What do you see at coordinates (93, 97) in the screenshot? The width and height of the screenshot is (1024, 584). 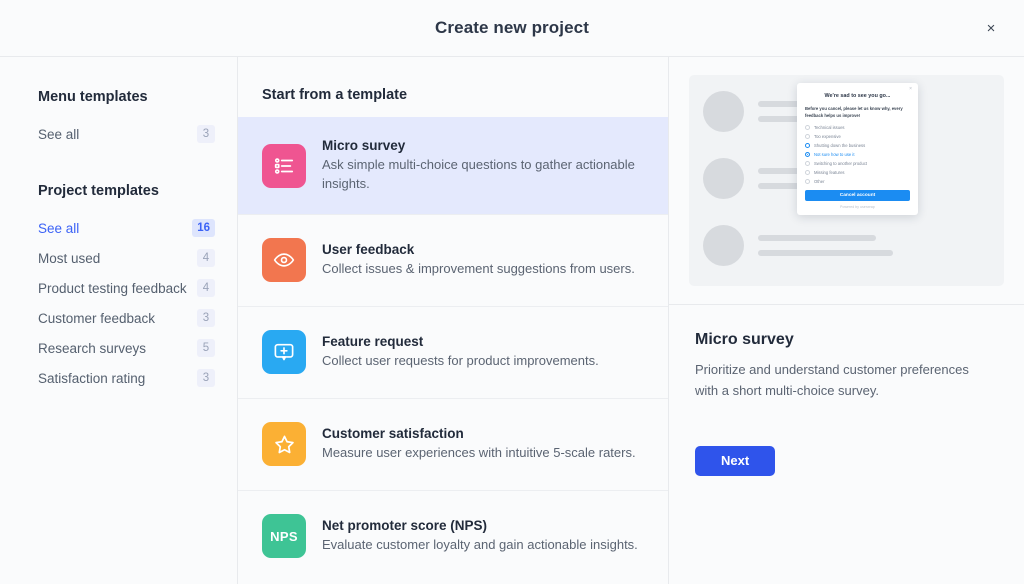 I see `sidebar-heading-menu-templates: Menu templates` at bounding box center [93, 97].